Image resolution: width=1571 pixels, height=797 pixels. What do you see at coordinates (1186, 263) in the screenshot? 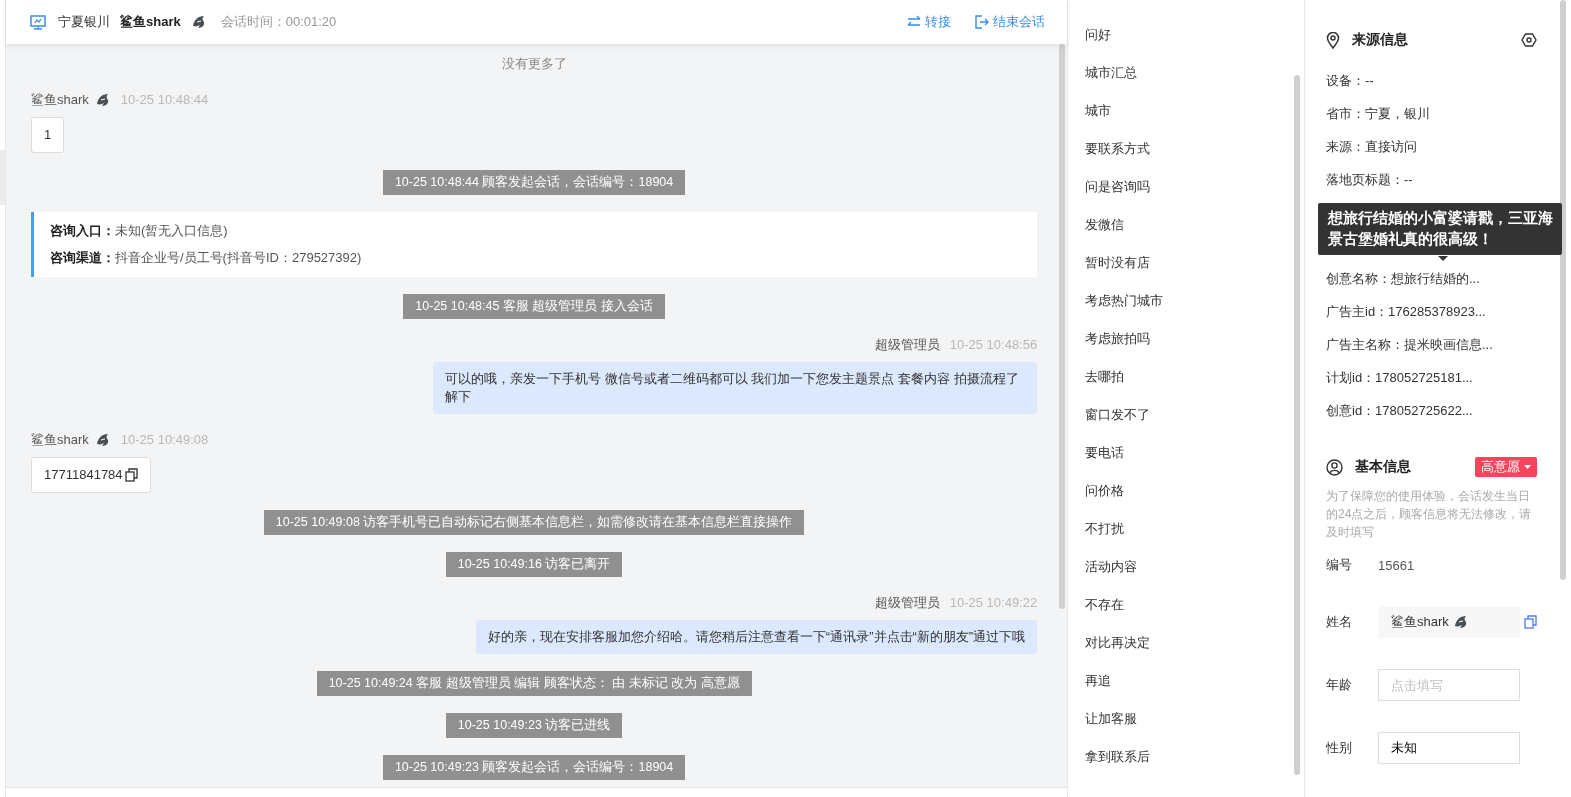
I see `quick-reply-item: 暂时没有店` at bounding box center [1186, 263].